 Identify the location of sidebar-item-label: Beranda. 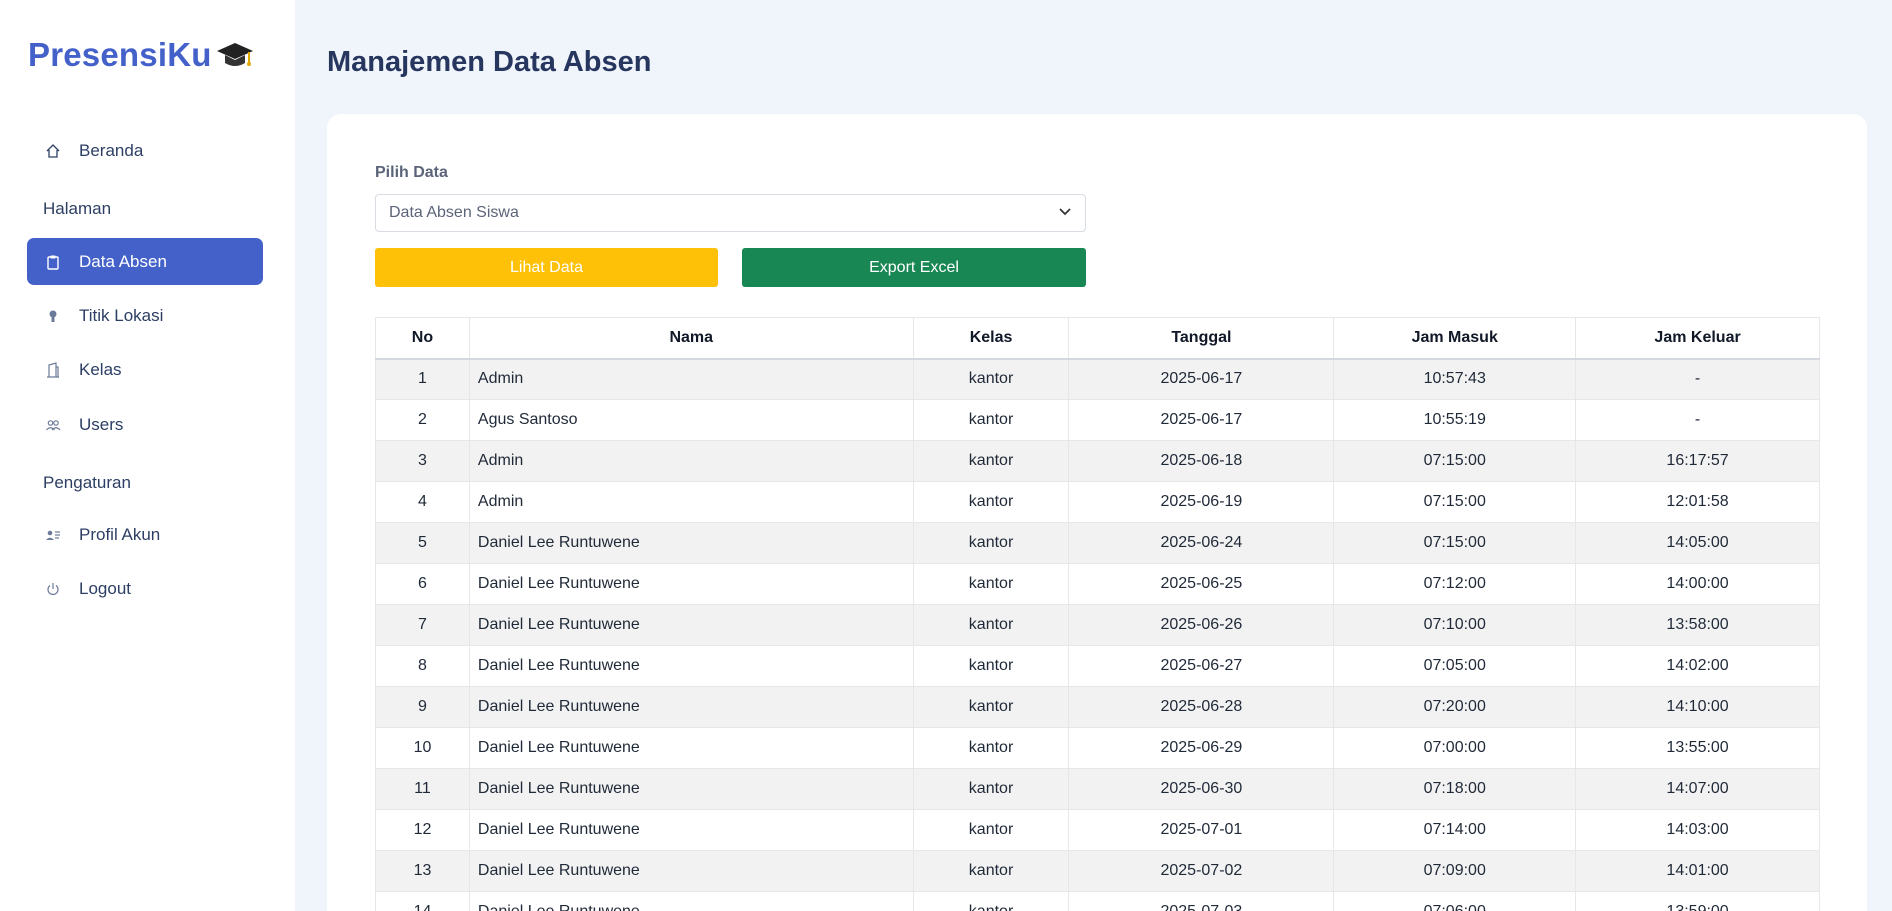
(111, 150).